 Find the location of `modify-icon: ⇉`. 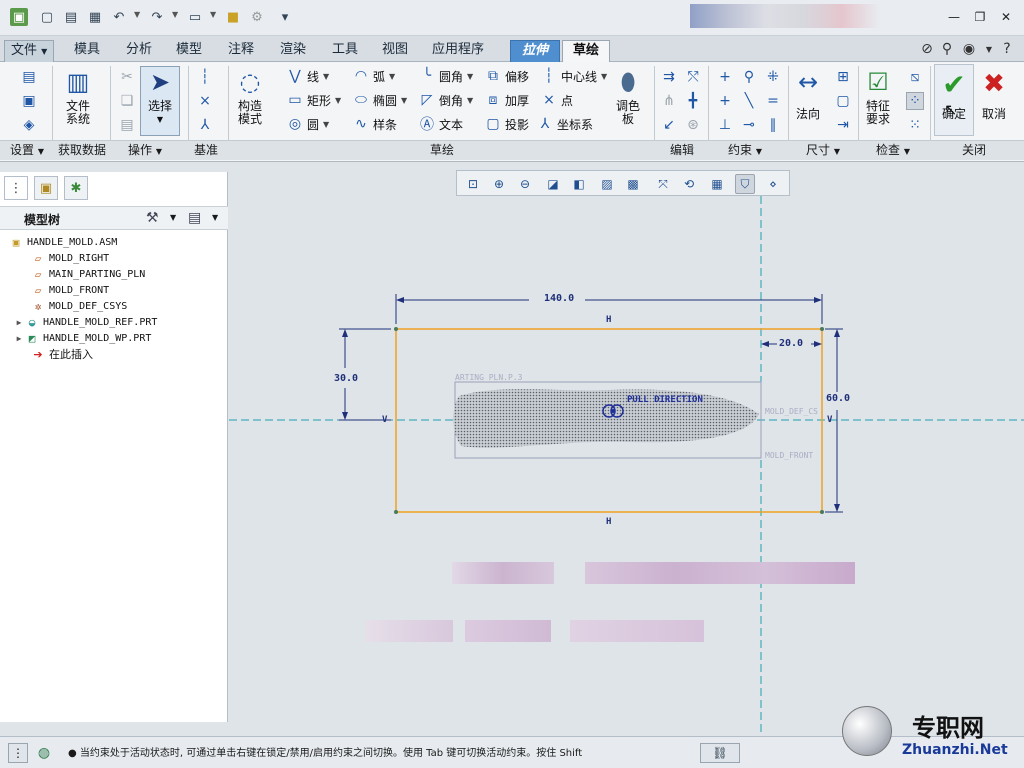

modify-icon: ⇉ is located at coordinates (669, 77).